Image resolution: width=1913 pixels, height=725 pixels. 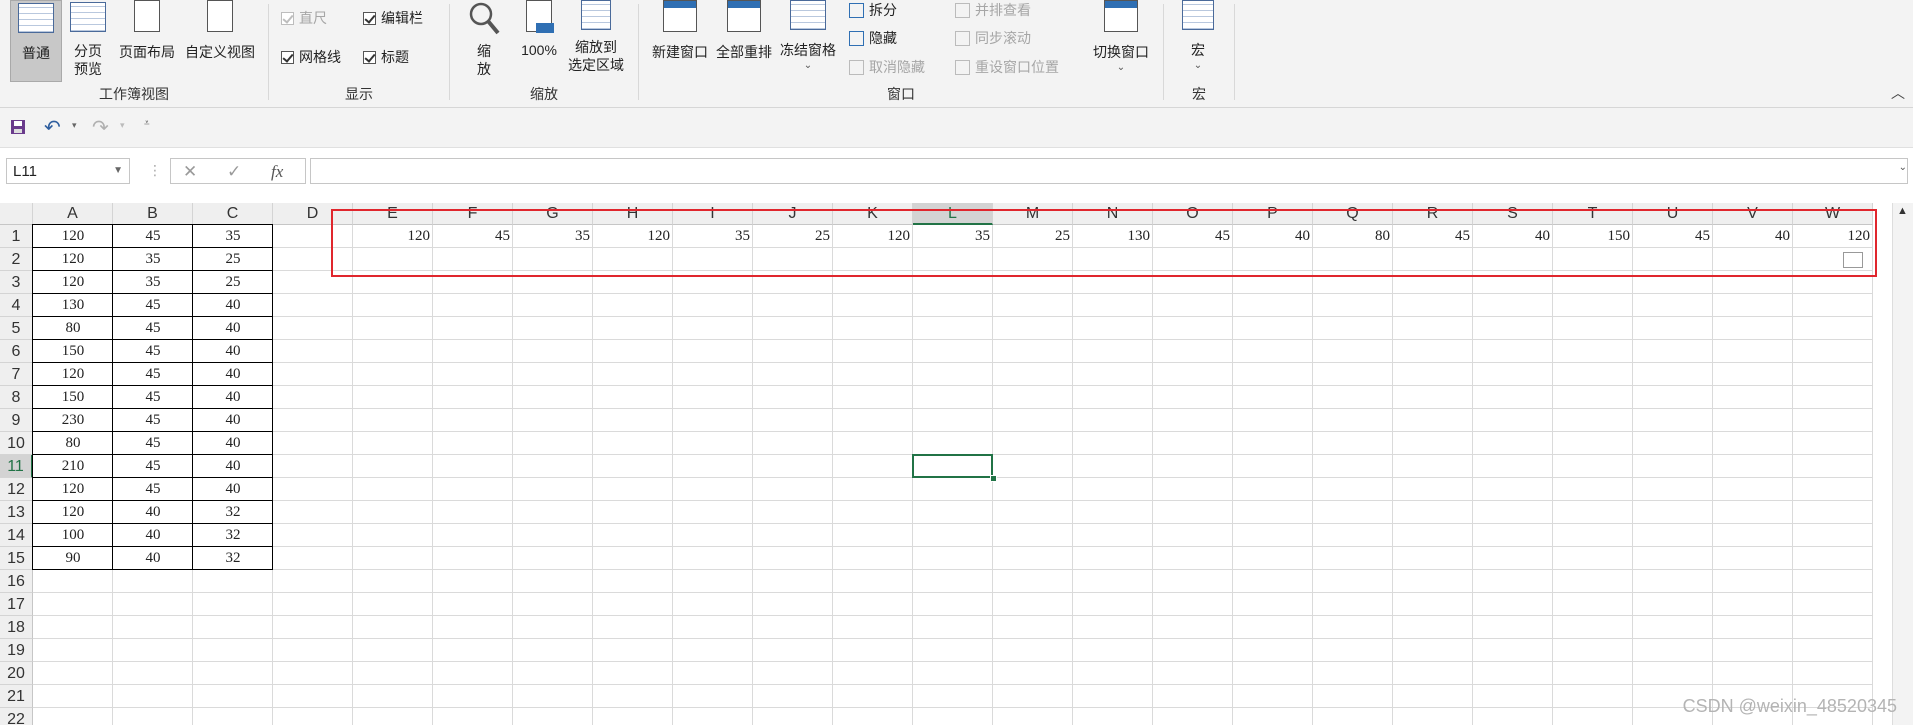 I want to click on row-header-18: 18, so click(x=16, y=627).